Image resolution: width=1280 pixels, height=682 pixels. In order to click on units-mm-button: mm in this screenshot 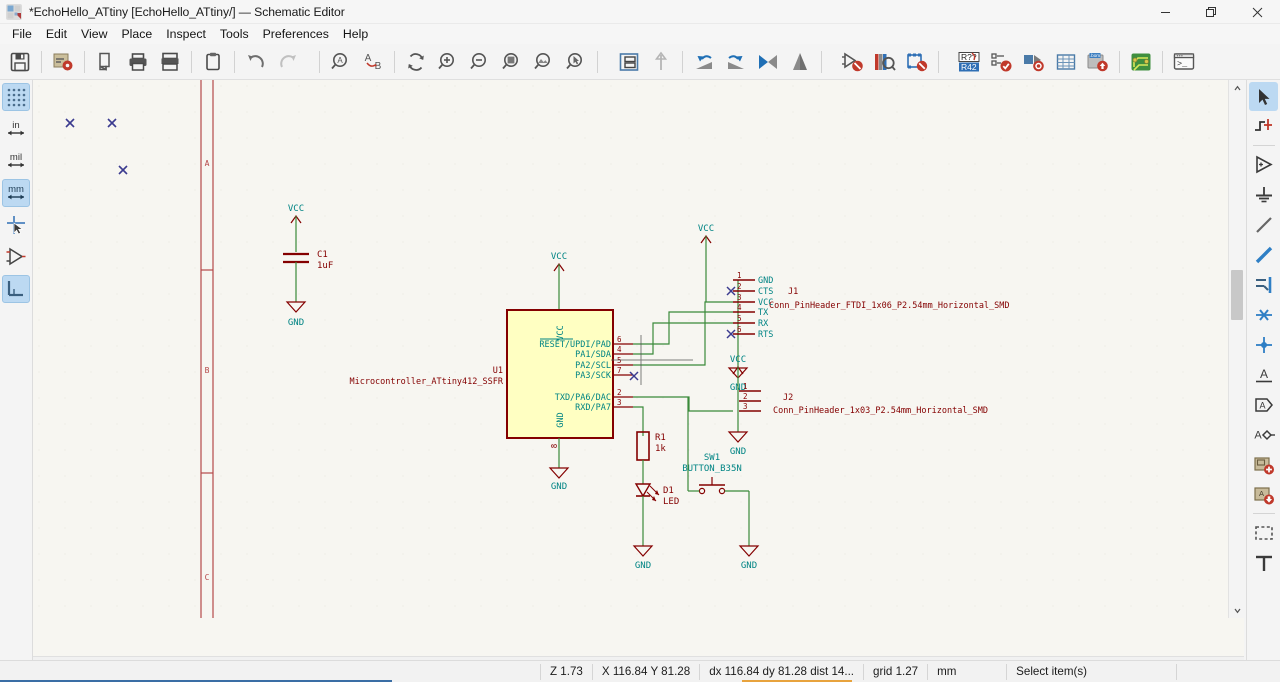, I will do `click(16, 193)`.